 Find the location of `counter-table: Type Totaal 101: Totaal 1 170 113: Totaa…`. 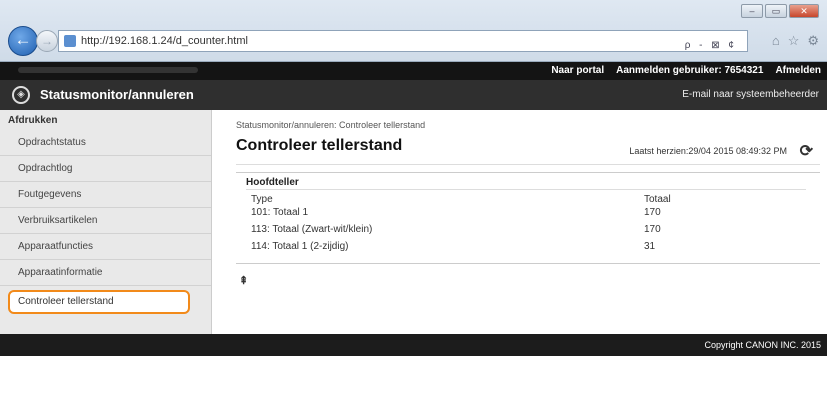

counter-table: Type Totaal 101: Totaal 1 170 113: Totaa… is located at coordinates (461, 223).